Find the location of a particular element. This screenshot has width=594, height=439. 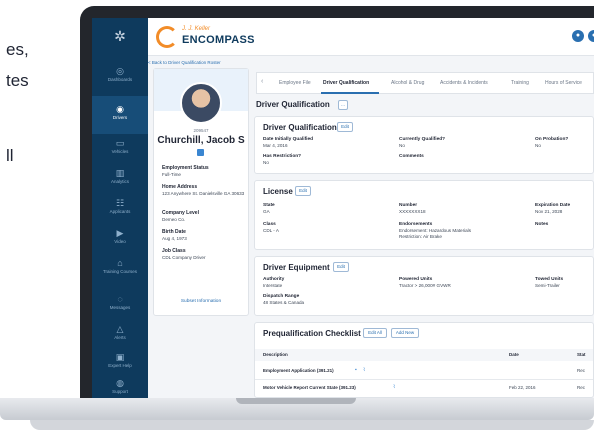

driver-name: Churchill, Jacob S is located at coordinates (201, 140).